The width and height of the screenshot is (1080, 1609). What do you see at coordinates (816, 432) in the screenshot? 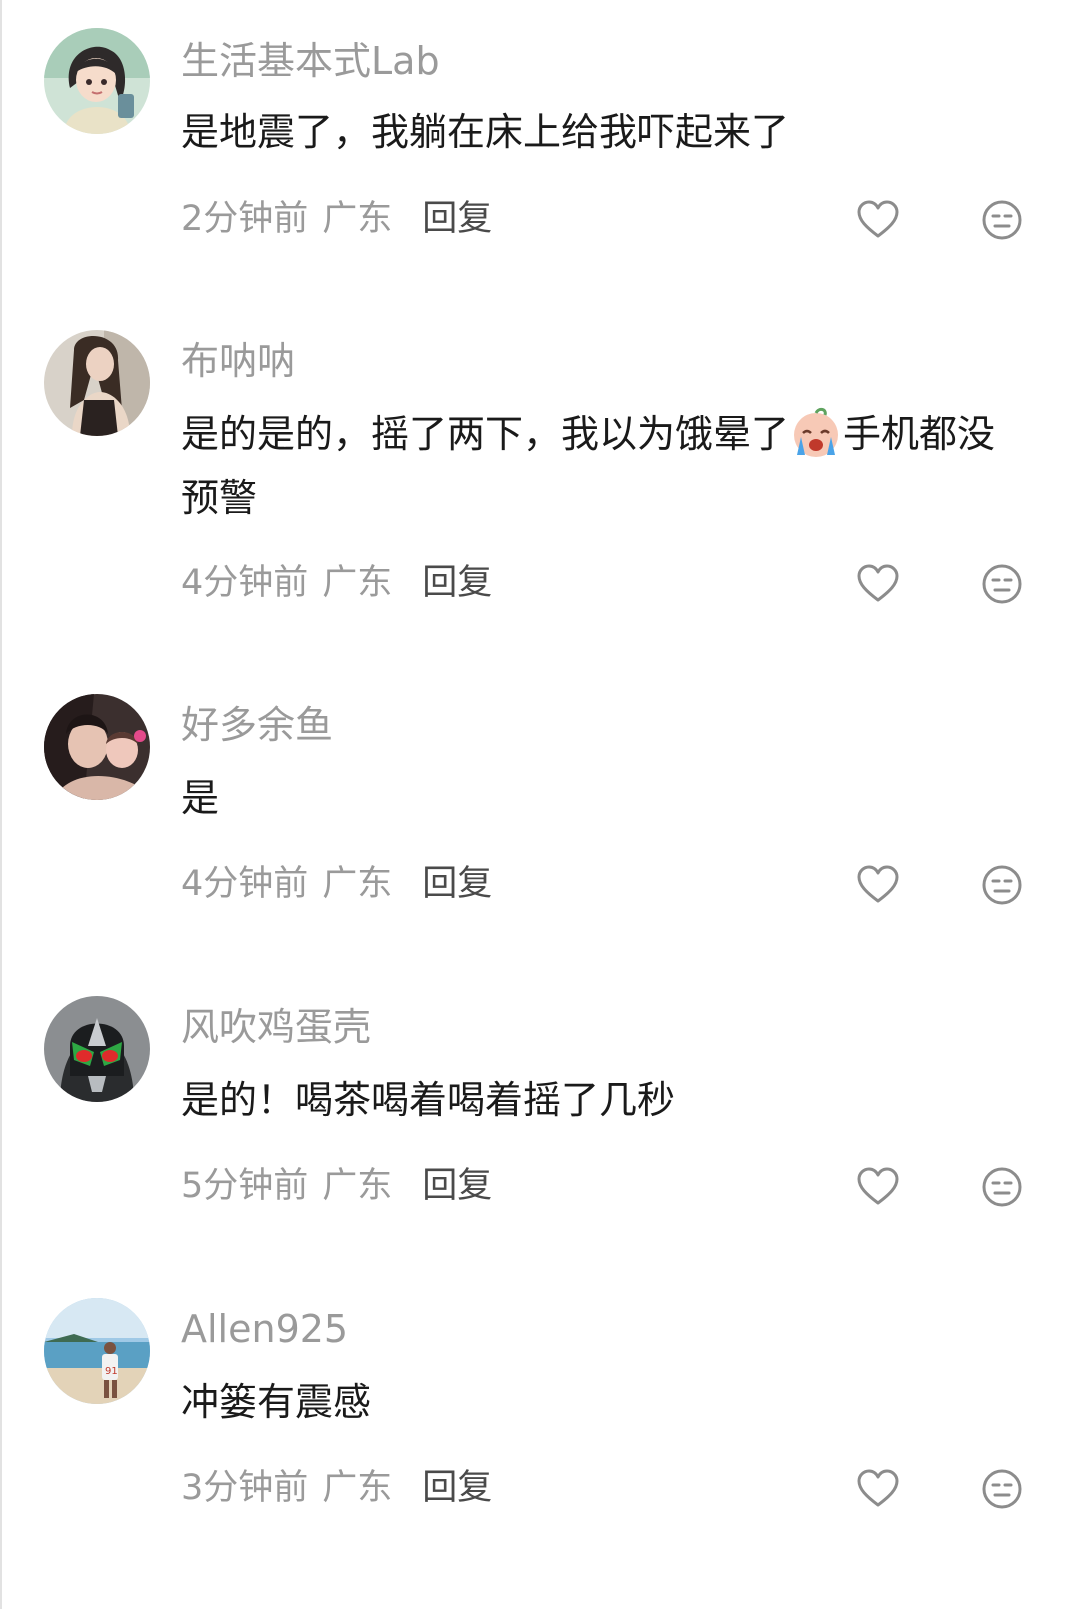
I see `crying-face-emoji` at bounding box center [816, 432].